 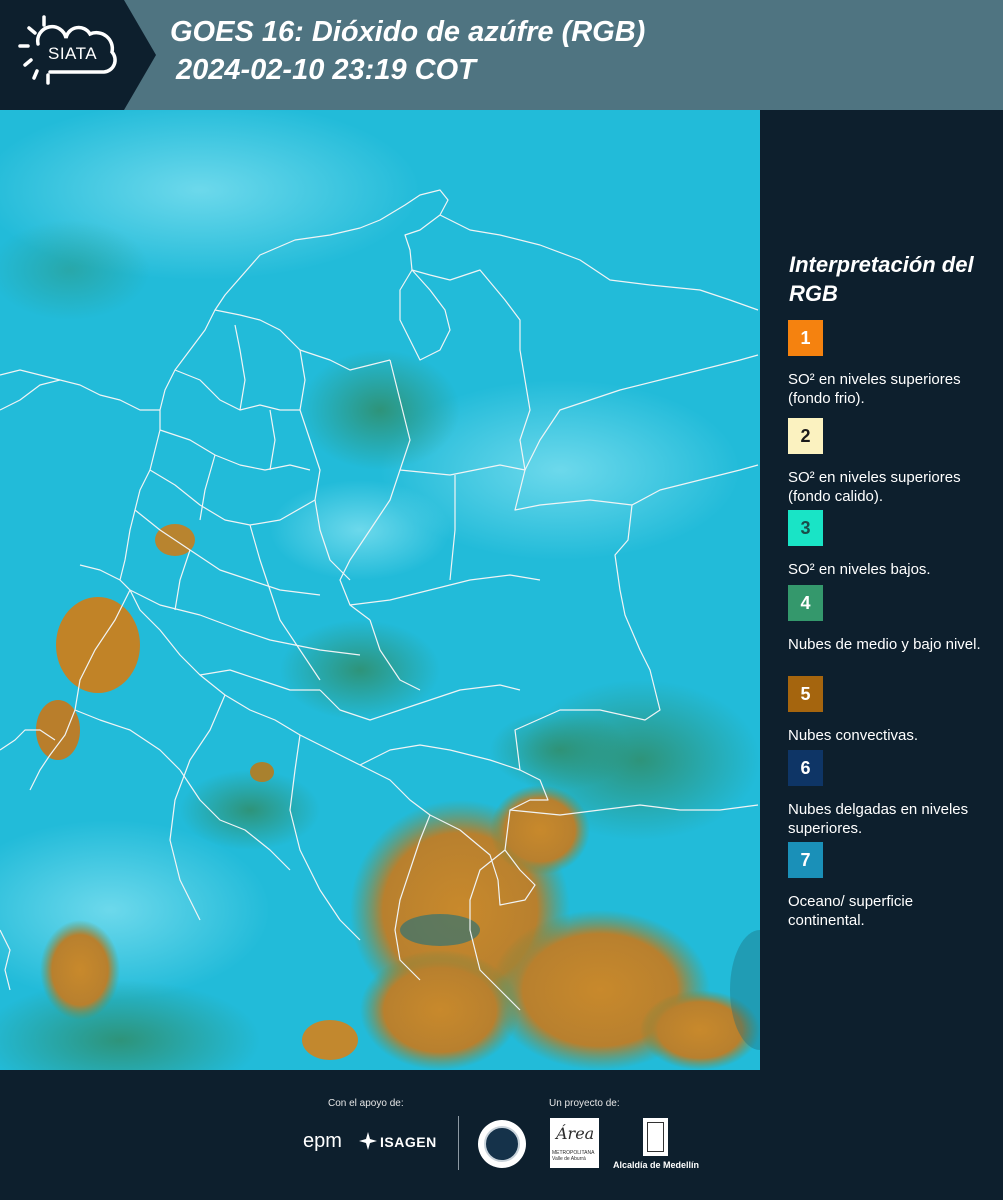 What do you see at coordinates (408, 32) in the screenshot?
I see `page-title: GOES 16: Dióxido de azúfre (RGB)` at bounding box center [408, 32].